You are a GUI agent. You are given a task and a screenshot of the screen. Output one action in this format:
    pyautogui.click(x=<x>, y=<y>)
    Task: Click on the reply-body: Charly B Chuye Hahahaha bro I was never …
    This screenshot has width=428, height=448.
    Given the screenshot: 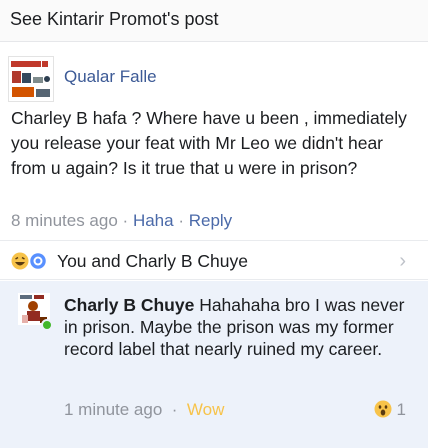 What is the action you would take?
    pyautogui.click(x=240, y=327)
    